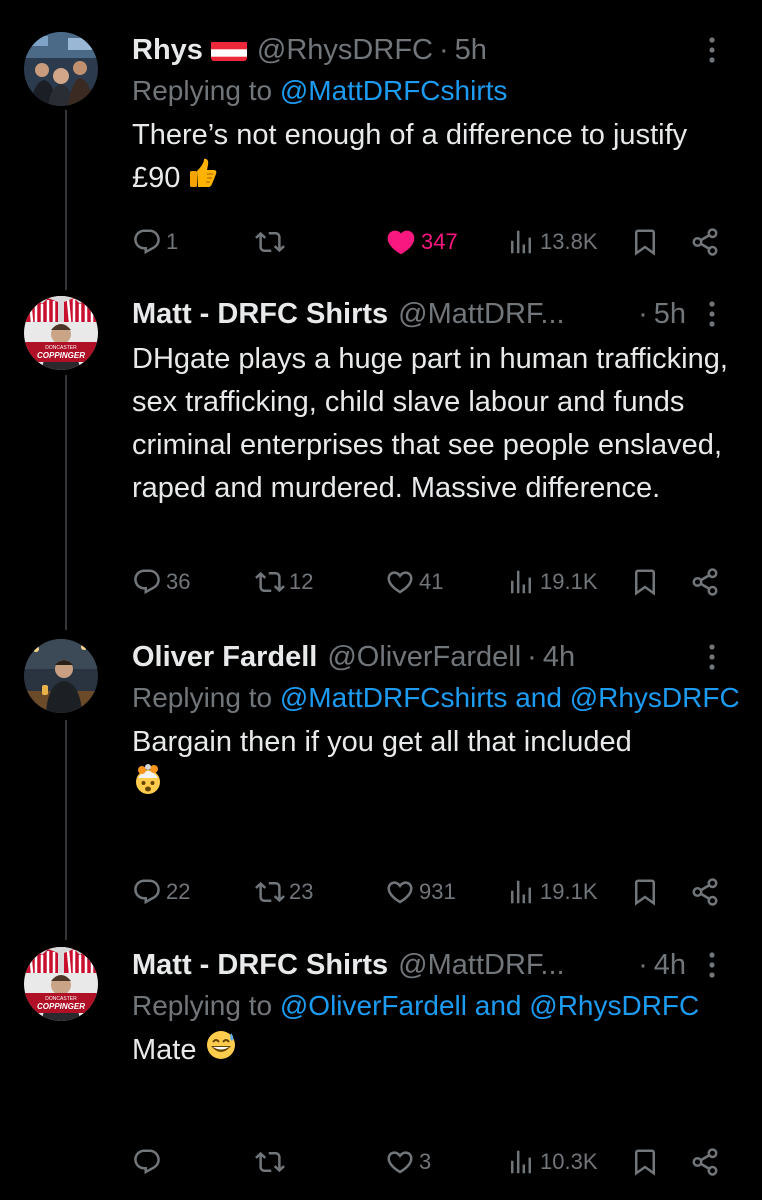 The height and width of the screenshot is (1200, 762). I want to click on like-button: 41, so click(414, 582).